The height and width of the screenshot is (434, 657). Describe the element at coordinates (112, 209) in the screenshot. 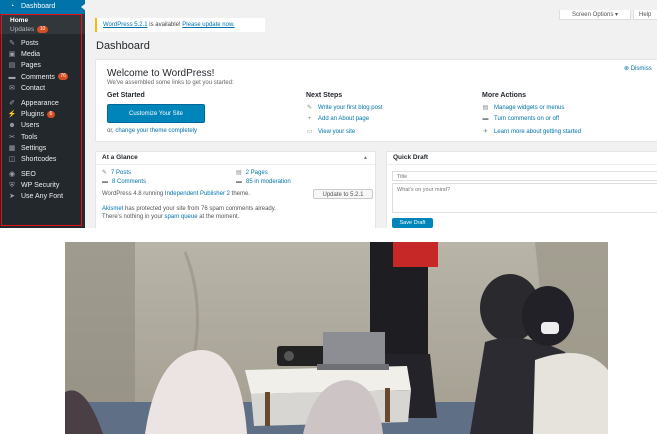

I see `akismet-link: Akismet` at that location.